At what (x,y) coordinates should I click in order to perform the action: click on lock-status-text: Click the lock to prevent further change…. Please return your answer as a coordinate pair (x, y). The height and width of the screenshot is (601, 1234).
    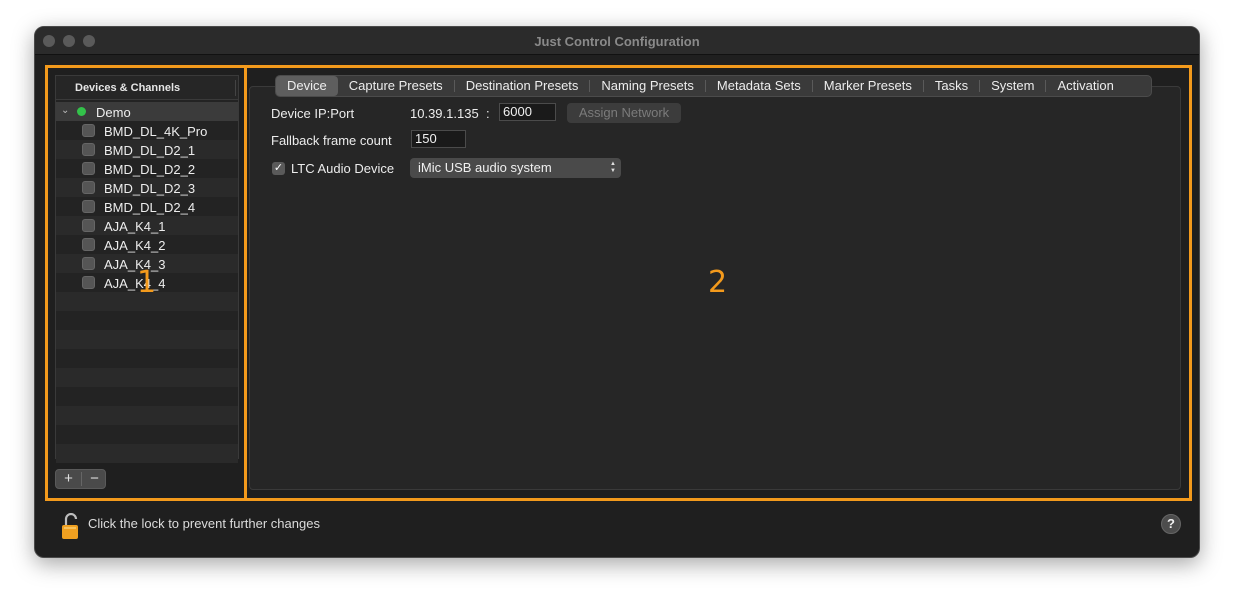
    Looking at the image, I should click on (204, 523).